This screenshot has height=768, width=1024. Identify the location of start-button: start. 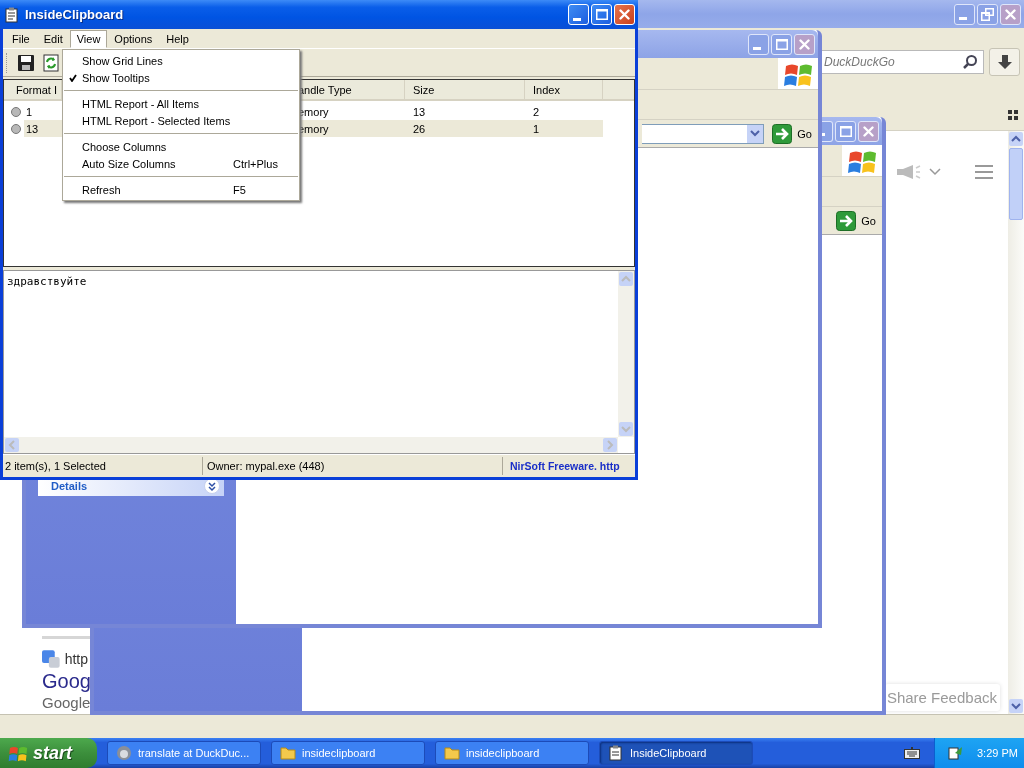
(48, 753).